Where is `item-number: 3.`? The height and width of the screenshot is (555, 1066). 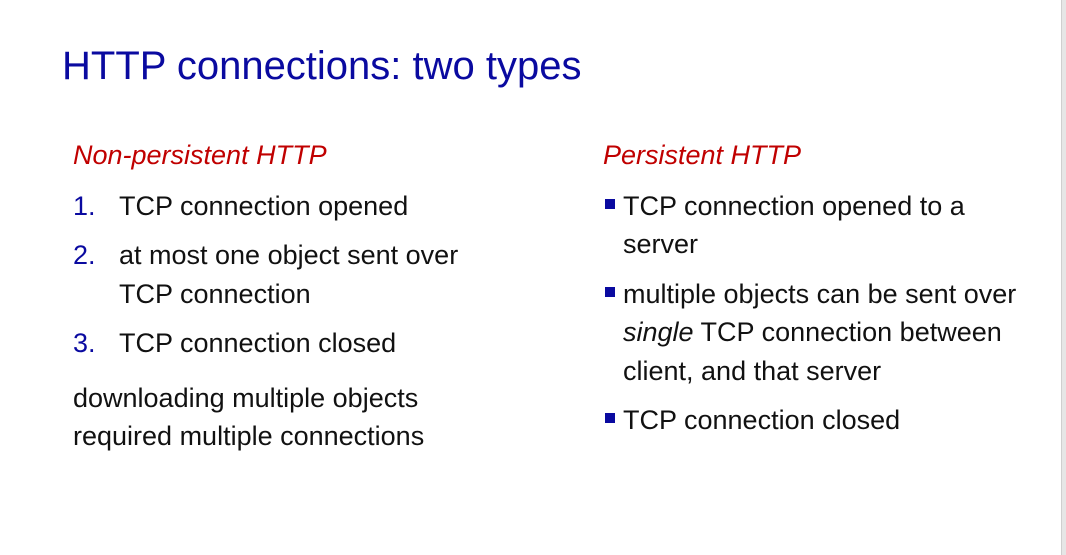 item-number: 3. is located at coordinates (84, 343).